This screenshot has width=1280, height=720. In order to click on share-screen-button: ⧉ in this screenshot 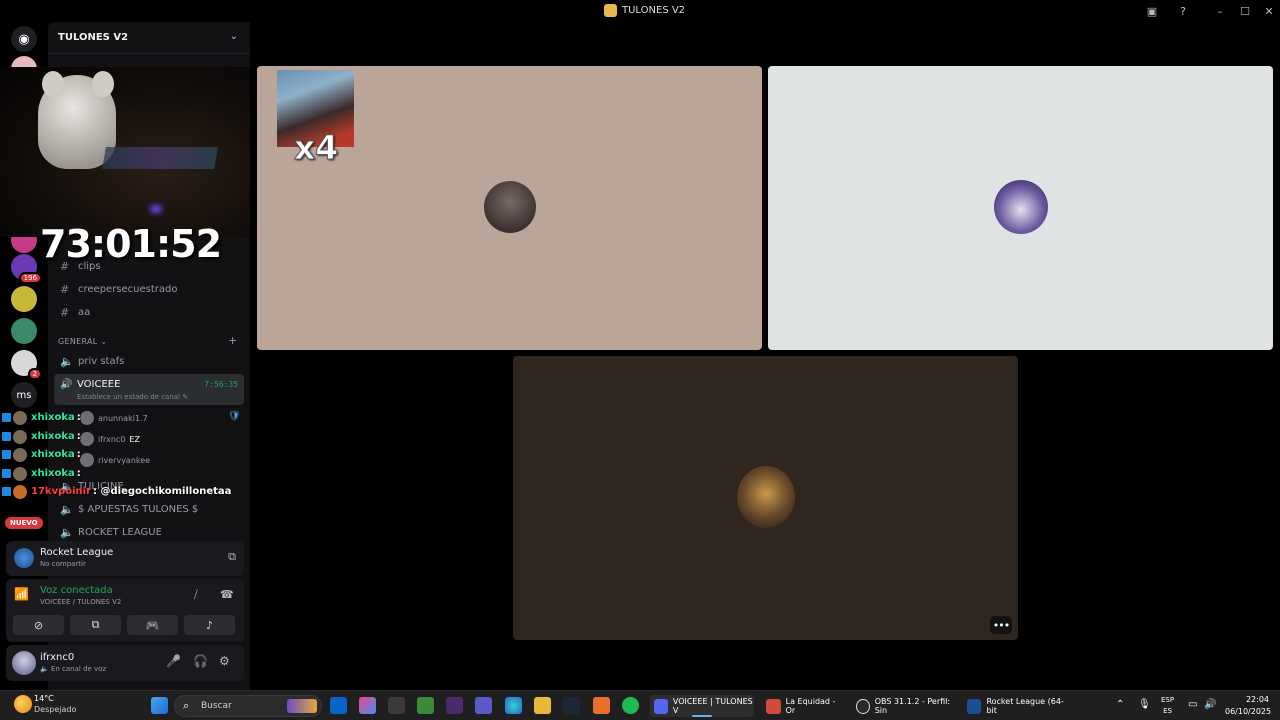, I will do `click(95, 625)`.